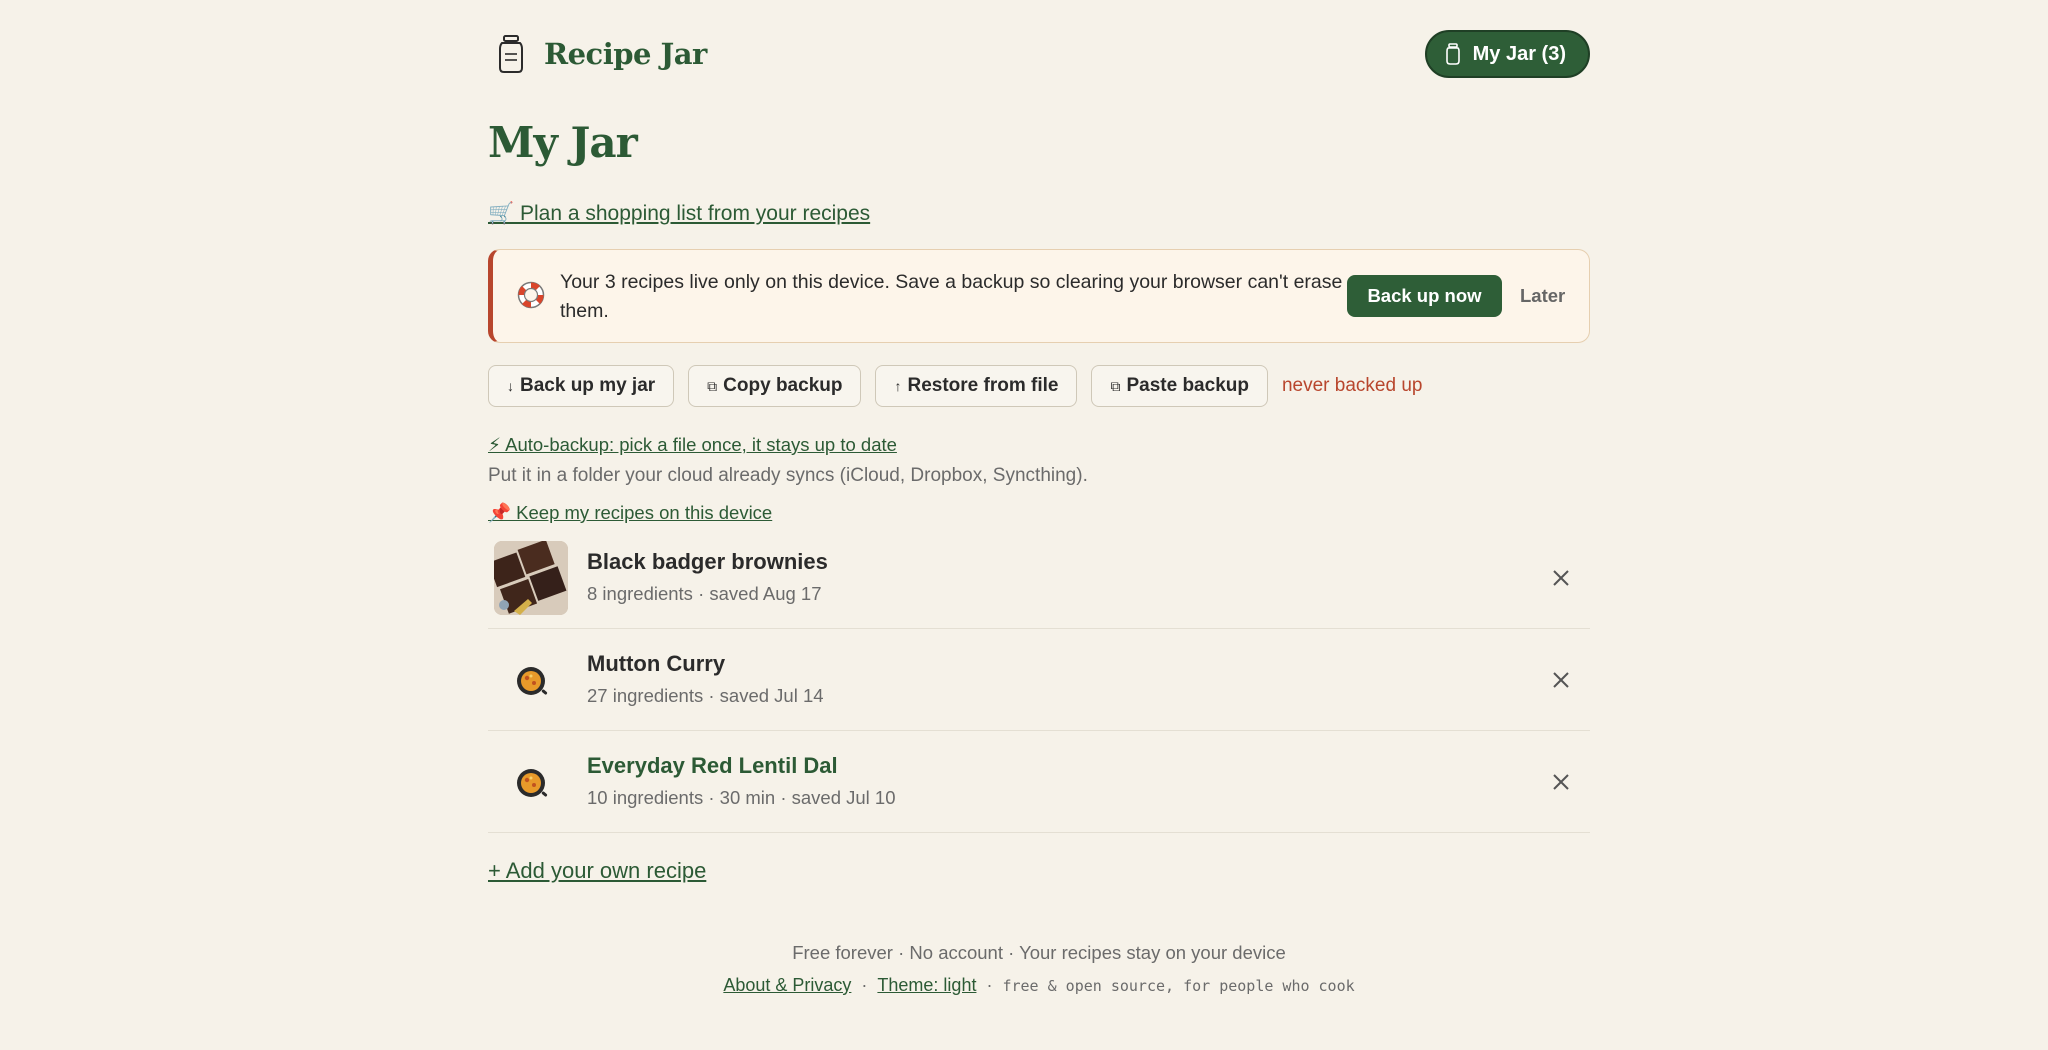 Image resolution: width=2048 pixels, height=1050 pixels. What do you see at coordinates (563, 142) in the screenshot?
I see `page-title: My Jar` at bounding box center [563, 142].